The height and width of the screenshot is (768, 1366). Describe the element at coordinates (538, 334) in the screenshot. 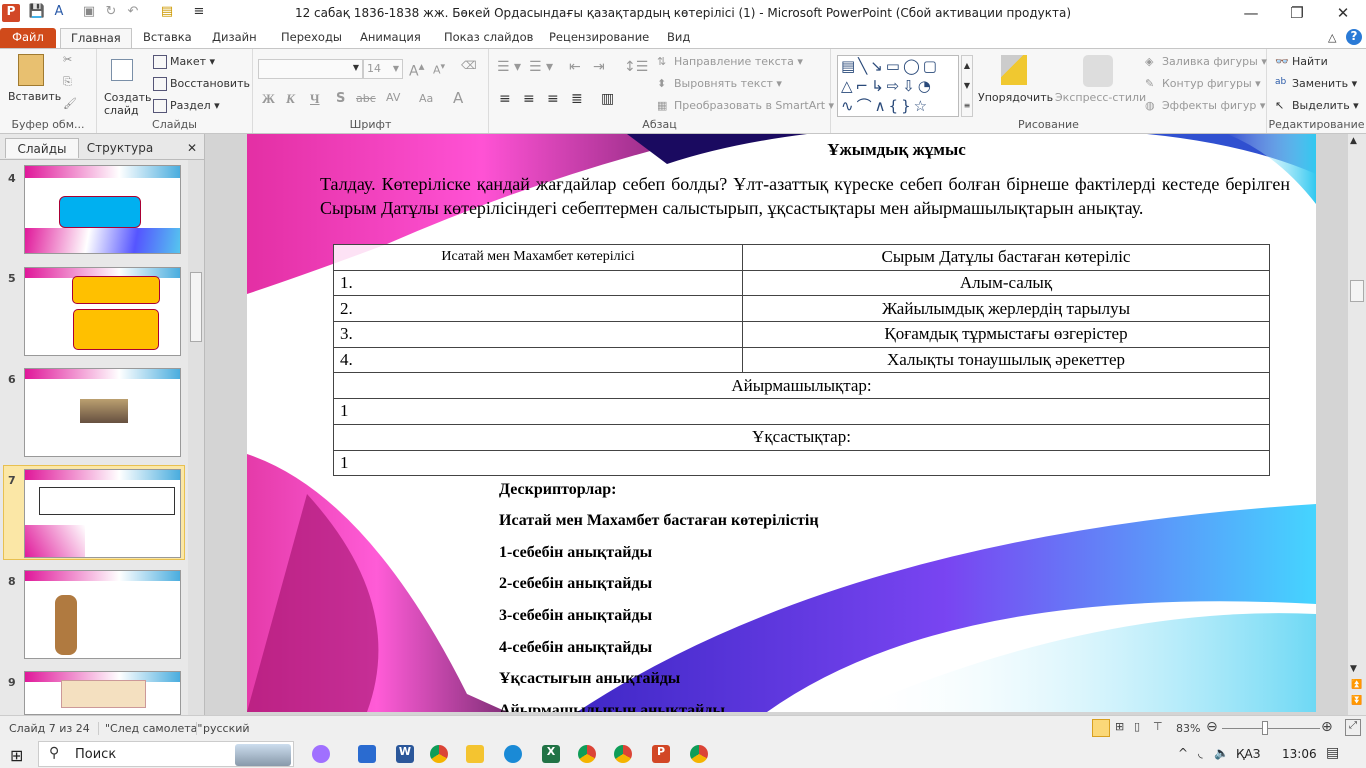

I see `table-cell: 3.` at that location.